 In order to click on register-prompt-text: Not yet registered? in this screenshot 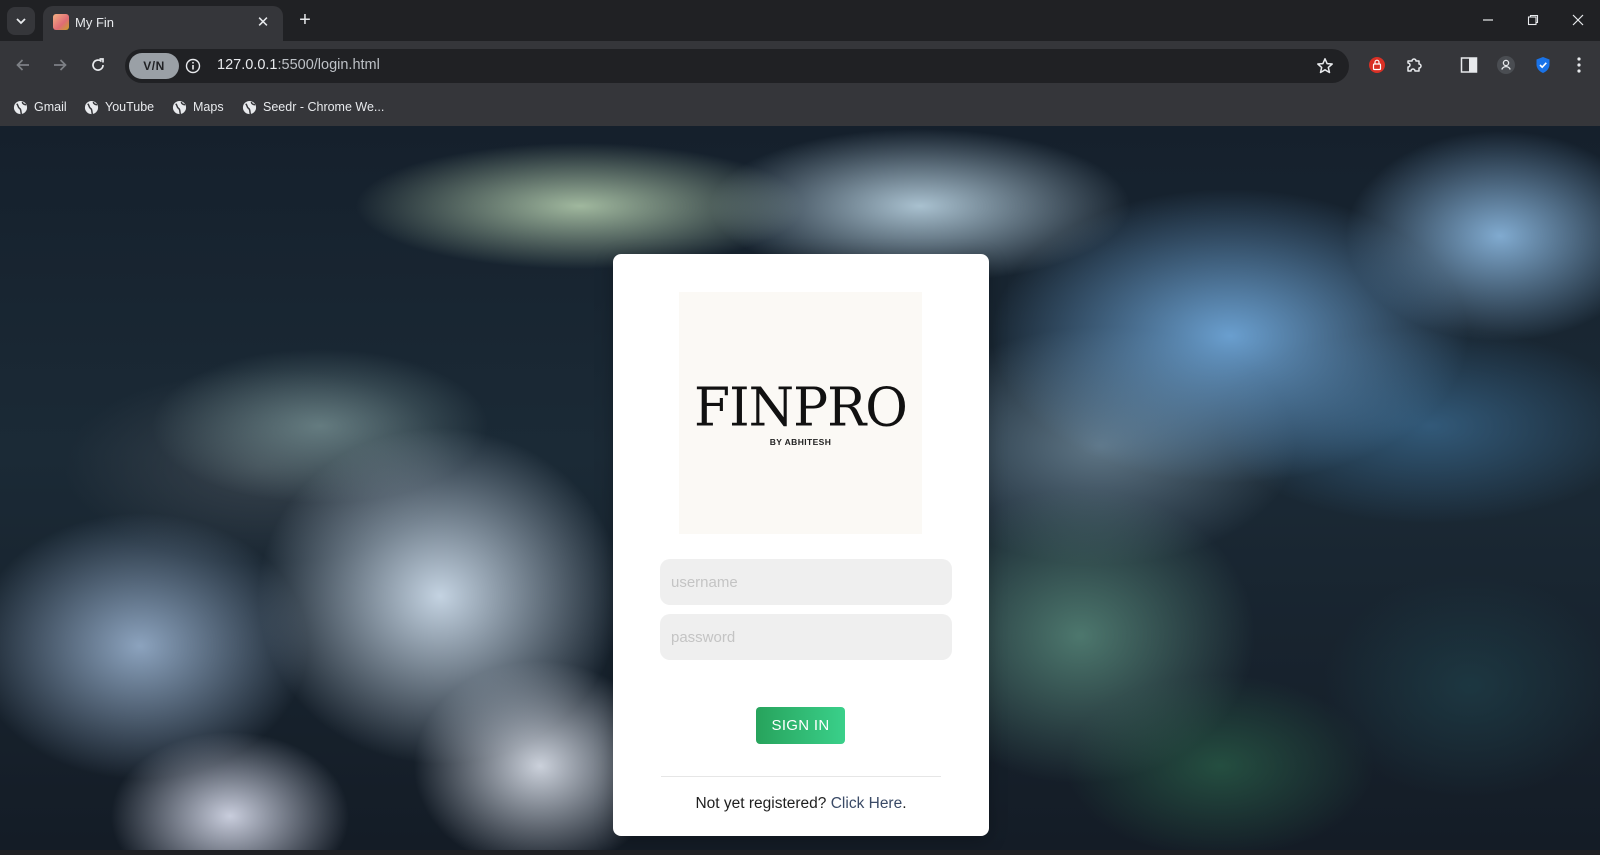, I will do `click(761, 803)`.